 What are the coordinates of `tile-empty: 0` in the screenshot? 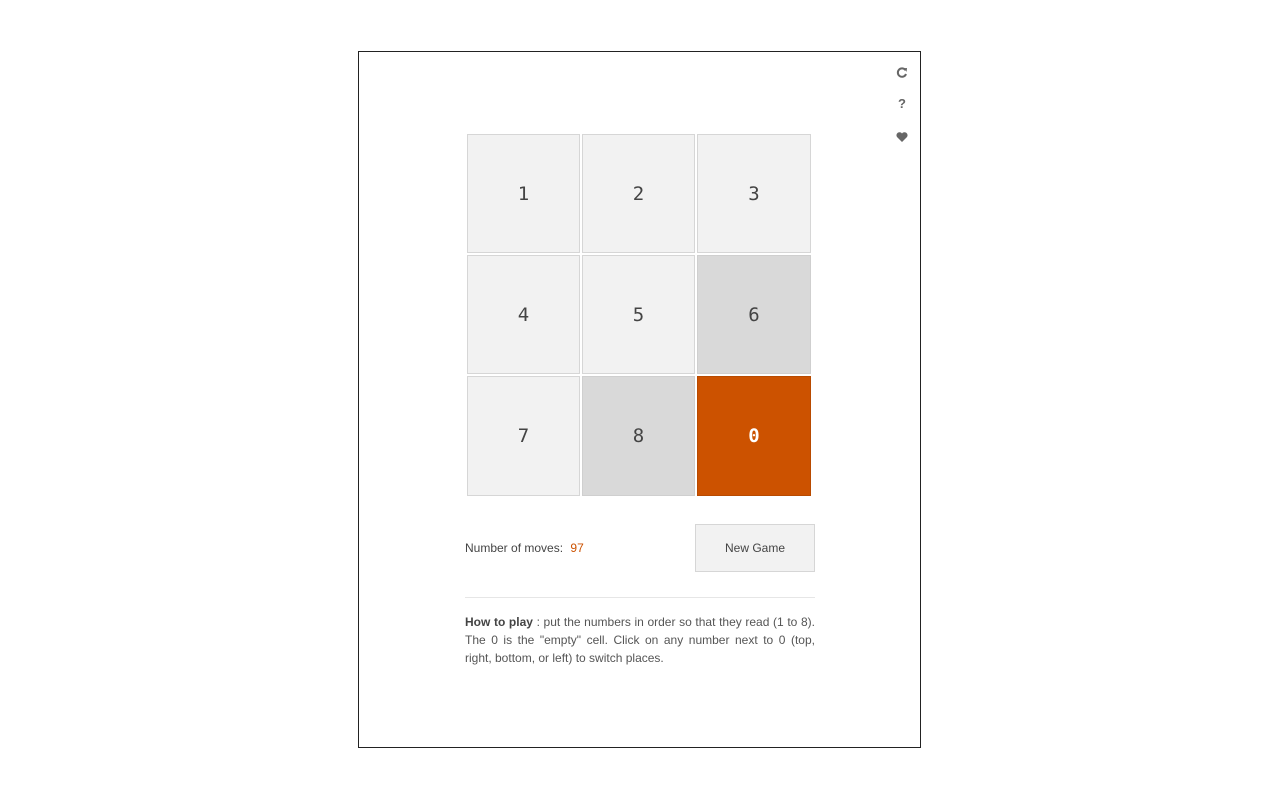 It's located at (754, 436).